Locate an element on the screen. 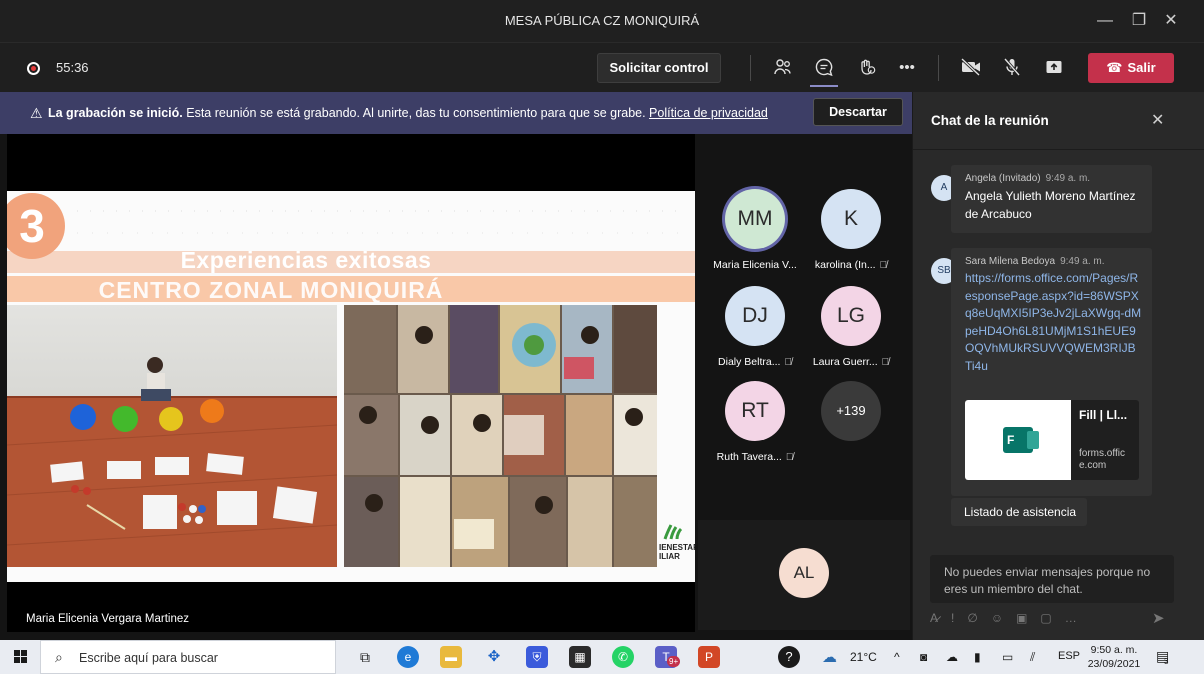 Image resolution: width=1204 pixels, height=674 pixels. weather-icon: ☁ is located at coordinates (829, 657).